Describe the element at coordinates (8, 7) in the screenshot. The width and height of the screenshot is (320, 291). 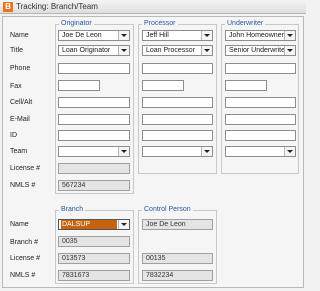
I see `app-icon: B` at that location.